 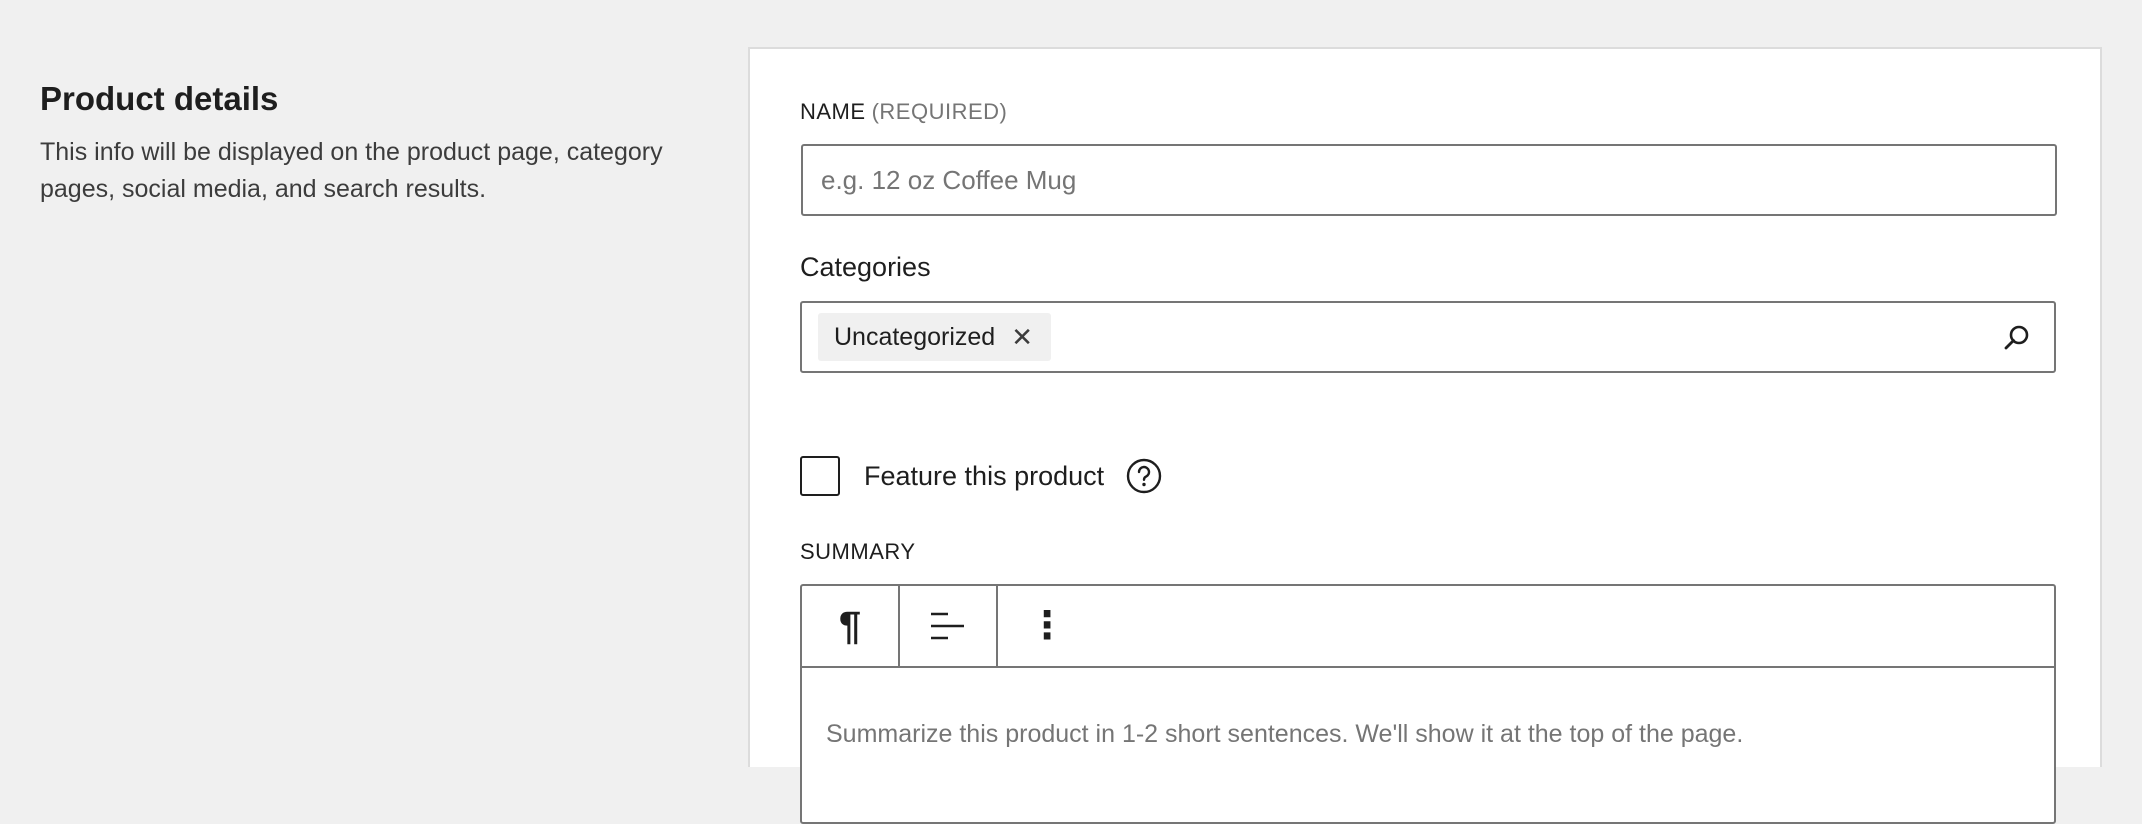 I want to click on paragraph-button: ¶, so click(x=851, y=626).